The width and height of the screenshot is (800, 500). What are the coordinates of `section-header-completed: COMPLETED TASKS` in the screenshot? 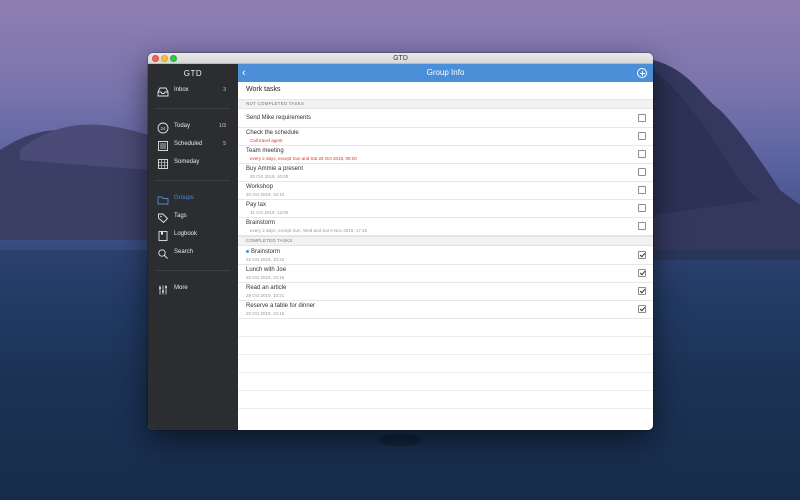 It's located at (445, 241).